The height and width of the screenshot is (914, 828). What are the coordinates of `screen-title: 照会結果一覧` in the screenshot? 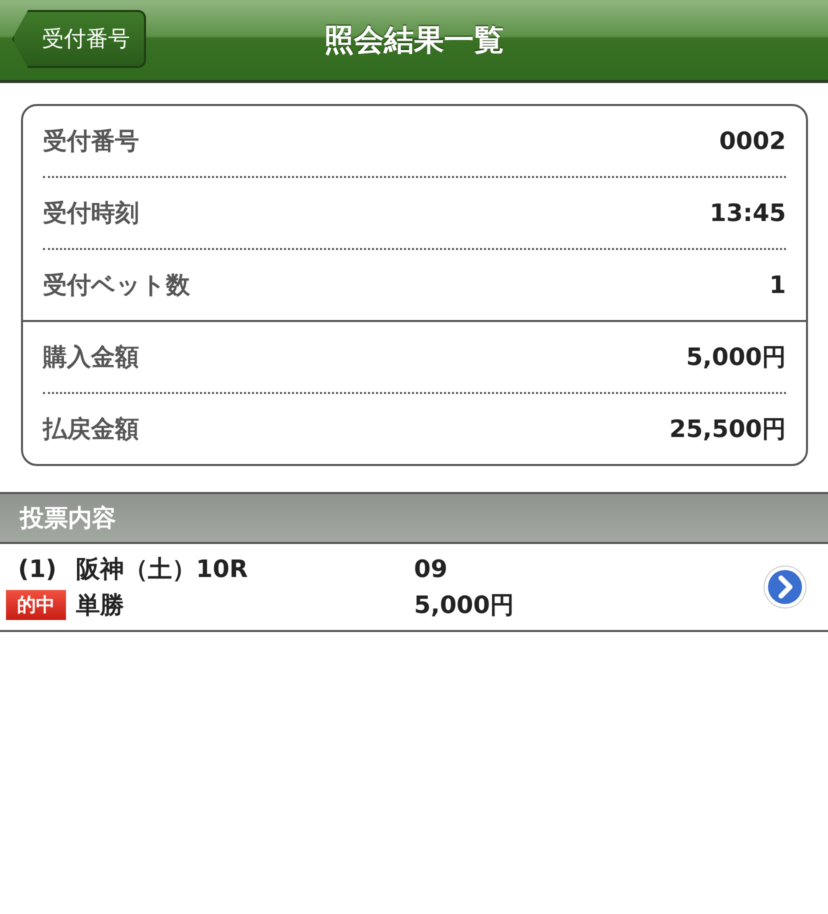 It's located at (414, 41).